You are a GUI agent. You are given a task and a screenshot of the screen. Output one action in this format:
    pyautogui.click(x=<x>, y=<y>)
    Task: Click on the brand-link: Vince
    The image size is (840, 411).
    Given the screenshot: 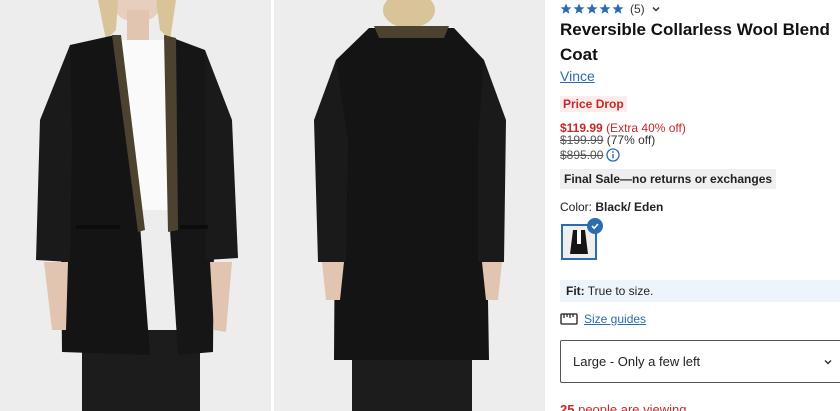 What is the action you would take?
    pyautogui.click(x=577, y=76)
    